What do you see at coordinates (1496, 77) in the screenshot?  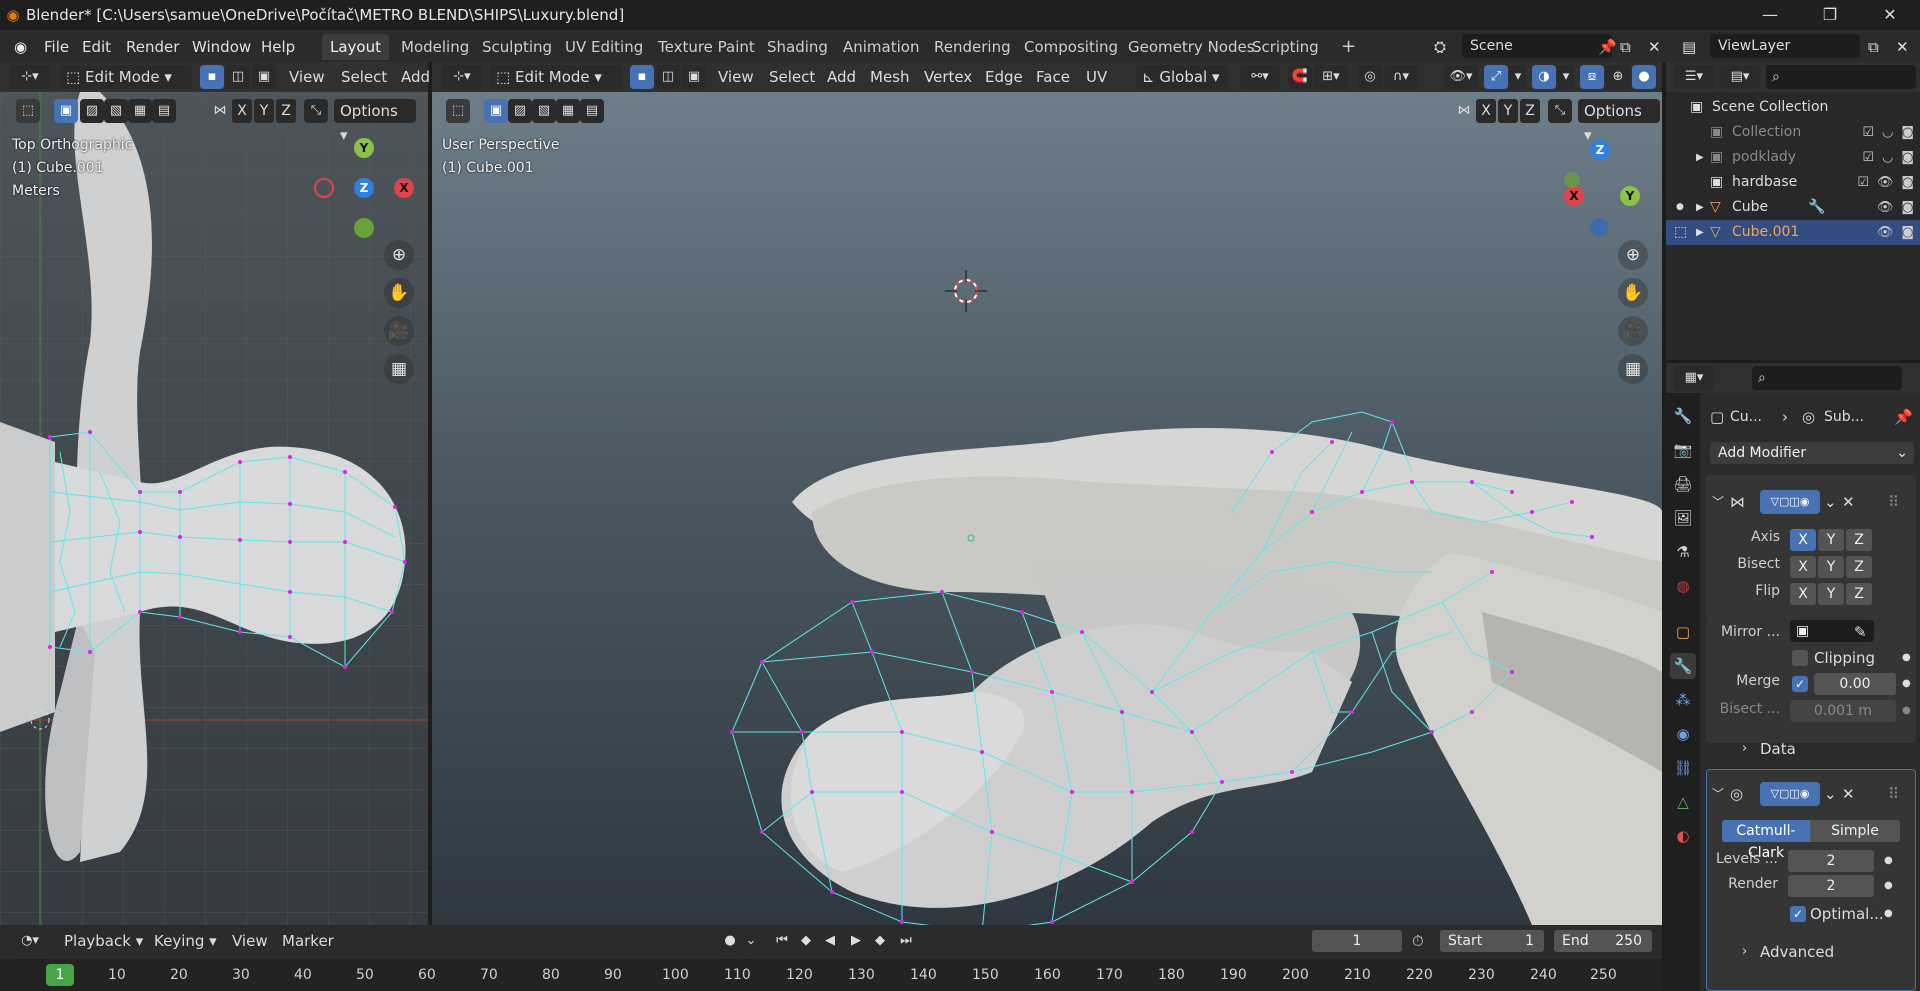 I see `gizmo-toggle-icon: ⤢` at bounding box center [1496, 77].